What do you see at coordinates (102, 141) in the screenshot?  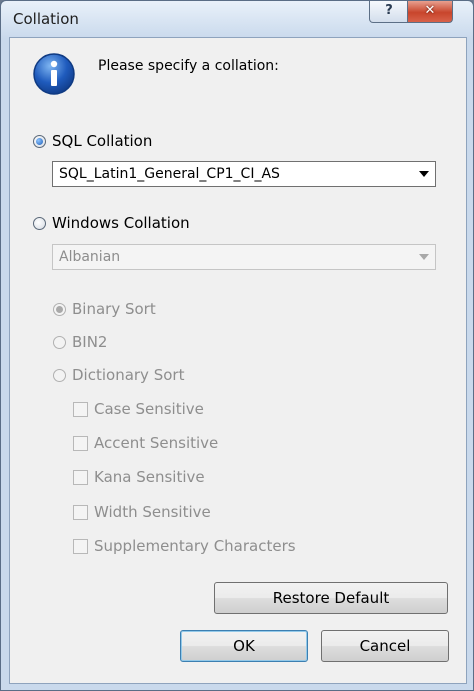 I see `sql-collation-label: SQL Collation` at bounding box center [102, 141].